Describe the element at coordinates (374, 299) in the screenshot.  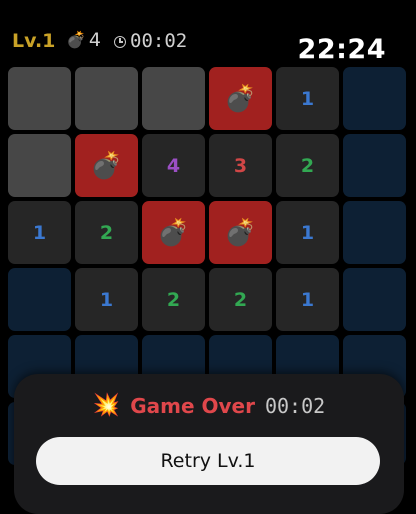
I see `cell-r4-c6` at that location.